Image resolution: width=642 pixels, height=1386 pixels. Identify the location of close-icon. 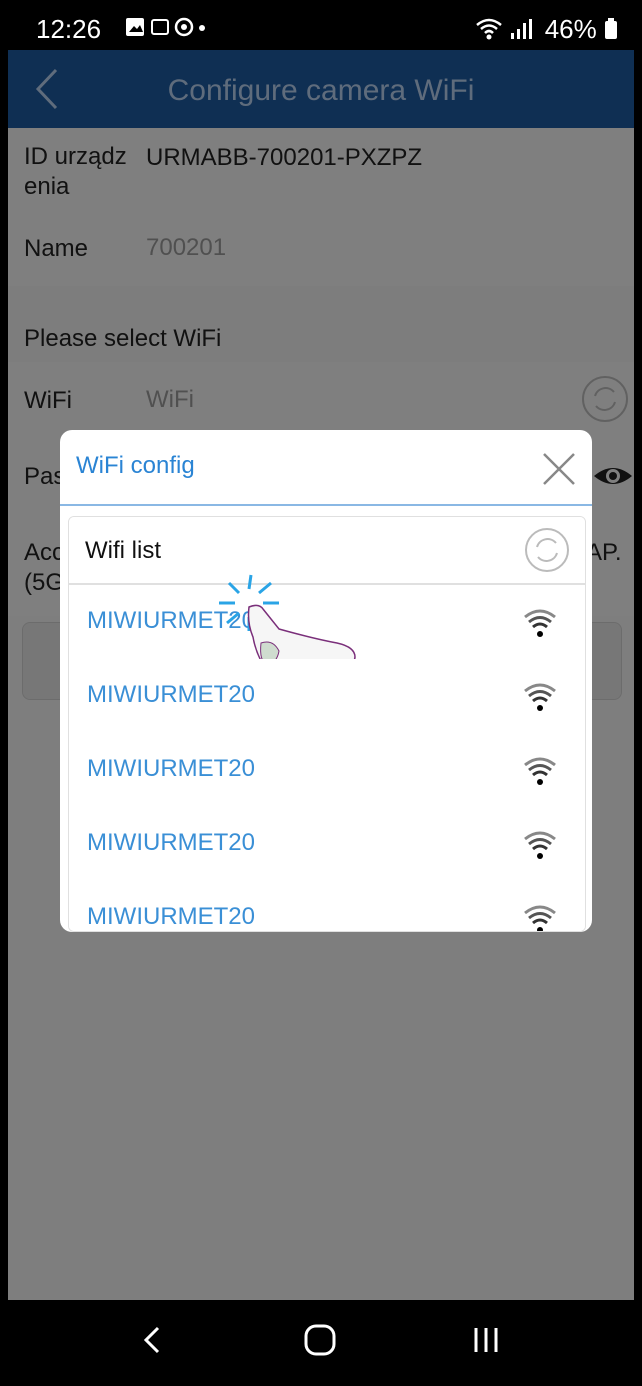
(559, 469).